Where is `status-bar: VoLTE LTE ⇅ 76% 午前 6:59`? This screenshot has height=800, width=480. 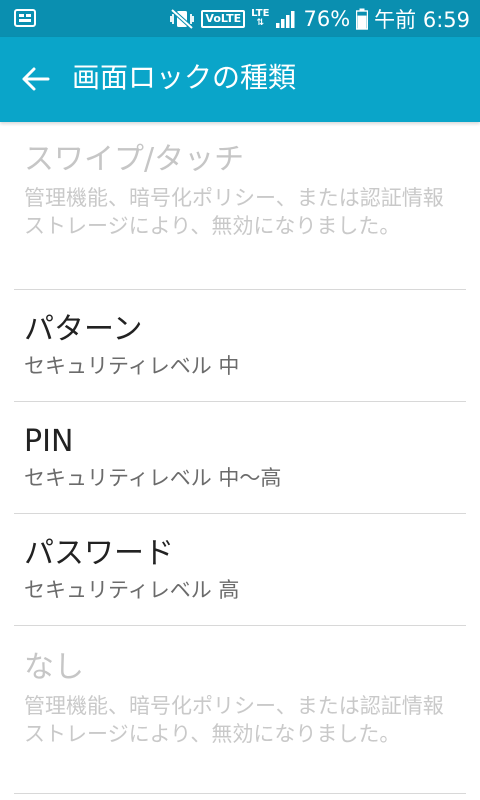
status-bar: VoLTE LTE ⇅ 76% 午前 6:59 is located at coordinates (240, 18).